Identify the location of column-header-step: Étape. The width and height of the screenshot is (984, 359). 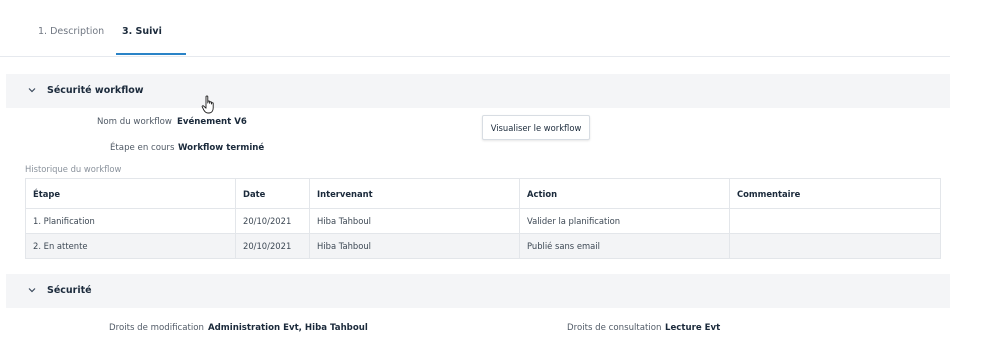
(130, 193).